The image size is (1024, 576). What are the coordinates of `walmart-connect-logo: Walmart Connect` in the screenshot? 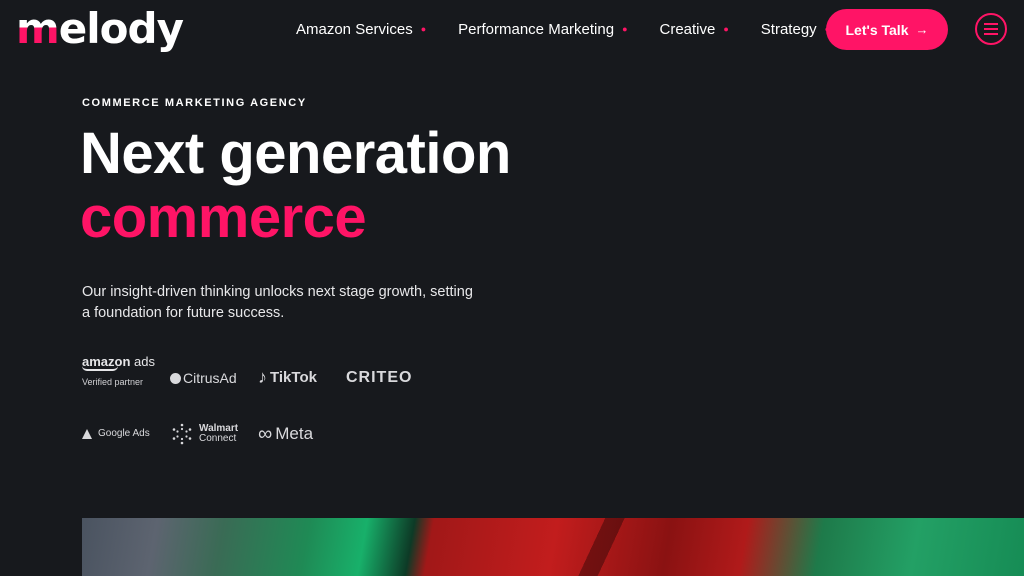 It's located at (204, 434).